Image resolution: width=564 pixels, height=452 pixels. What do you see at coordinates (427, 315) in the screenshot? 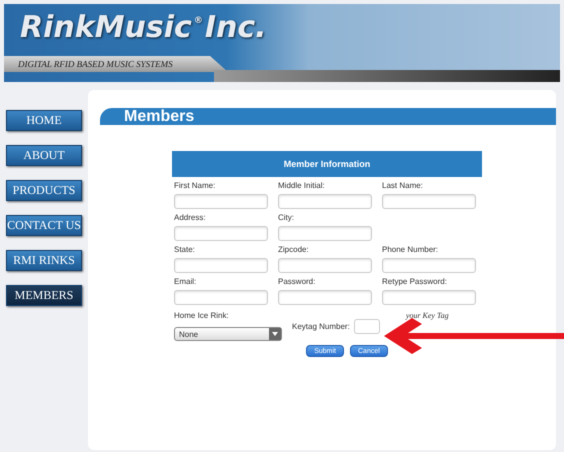
I see `keytag-note: your Key Tag` at bounding box center [427, 315].